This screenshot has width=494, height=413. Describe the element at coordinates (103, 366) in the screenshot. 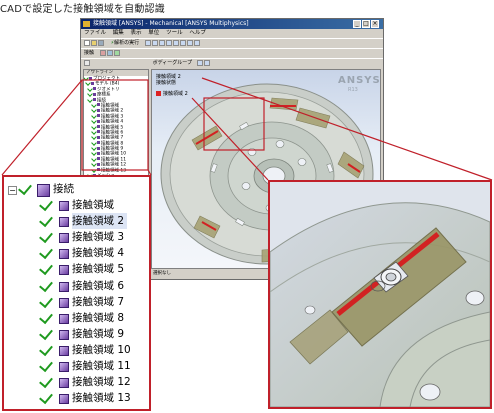

I see `tree-item-contact-region: 接触領域 11` at that location.